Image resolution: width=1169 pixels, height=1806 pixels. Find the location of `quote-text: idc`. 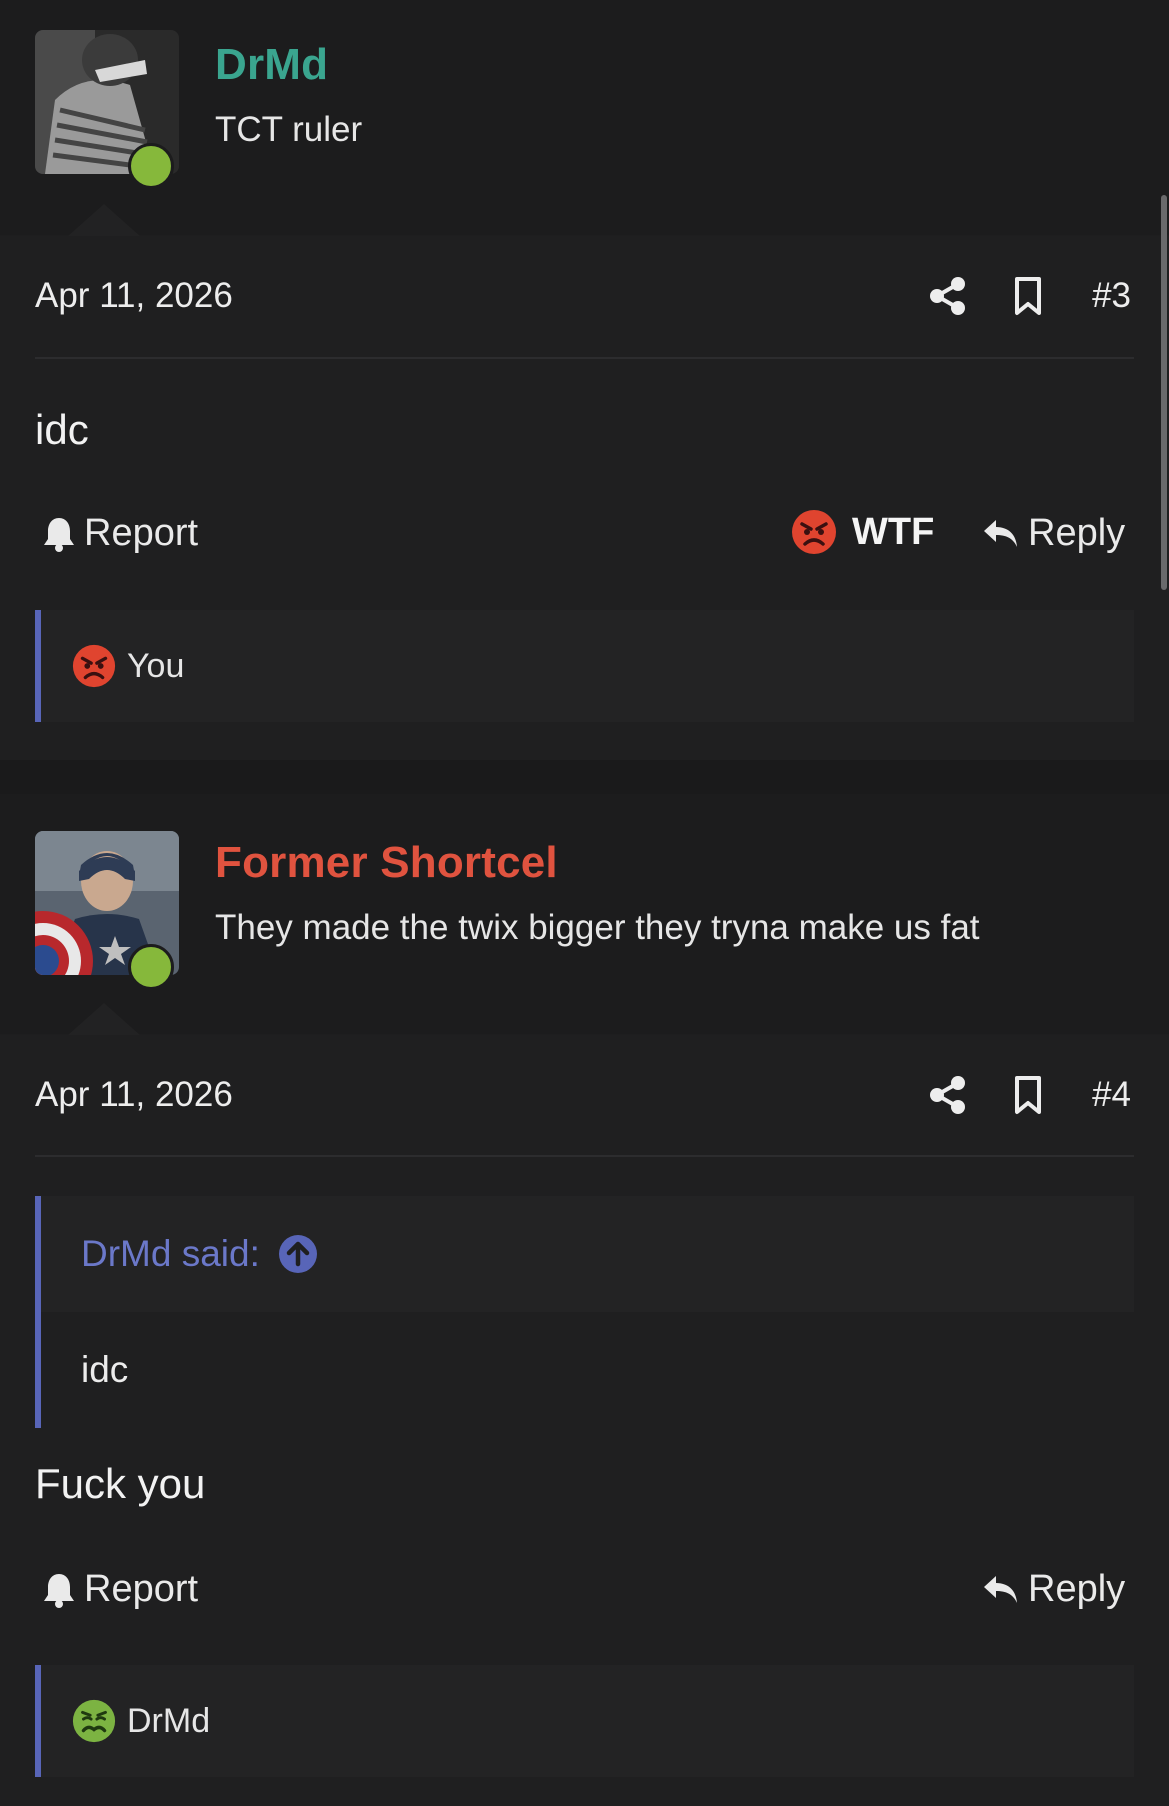

quote-text: idc is located at coordinates (587, 1370).